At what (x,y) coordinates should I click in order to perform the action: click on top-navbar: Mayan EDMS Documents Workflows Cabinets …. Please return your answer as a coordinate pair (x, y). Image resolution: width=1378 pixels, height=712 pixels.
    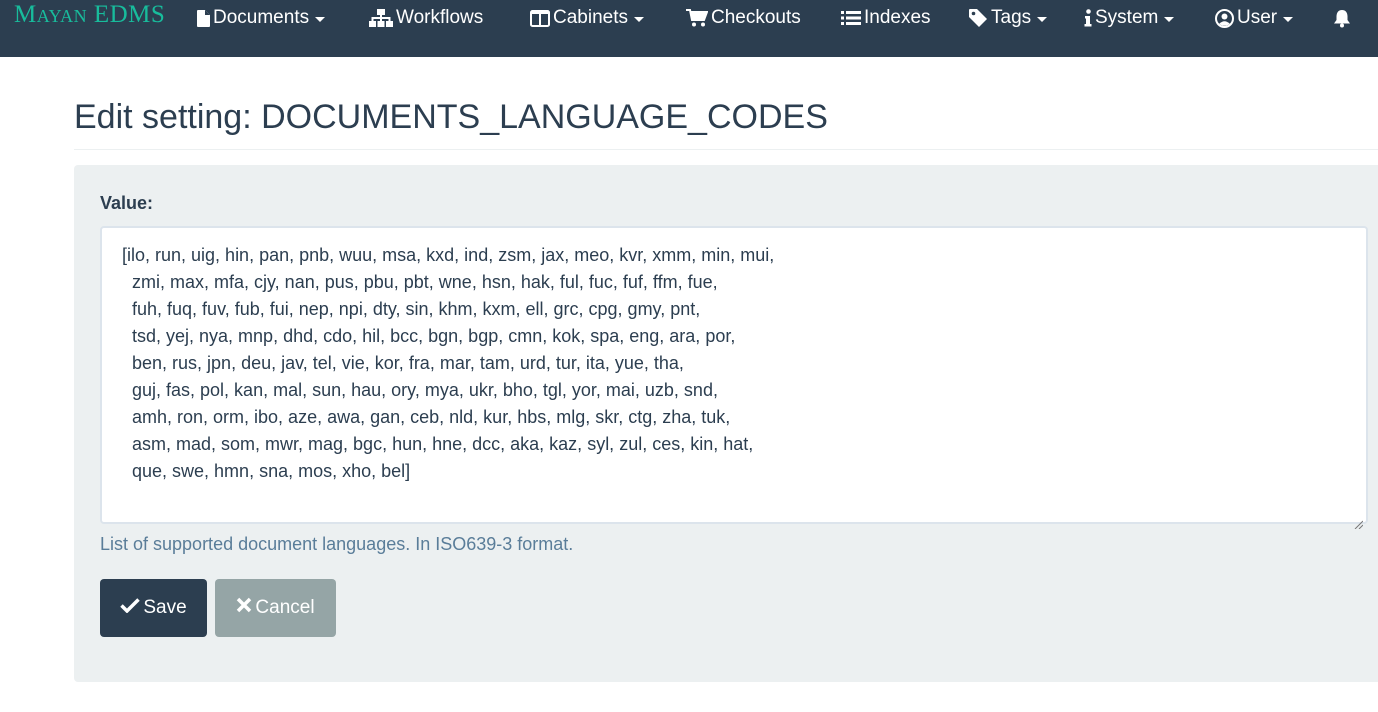
    Looking at the image, I should click on (689, 28).